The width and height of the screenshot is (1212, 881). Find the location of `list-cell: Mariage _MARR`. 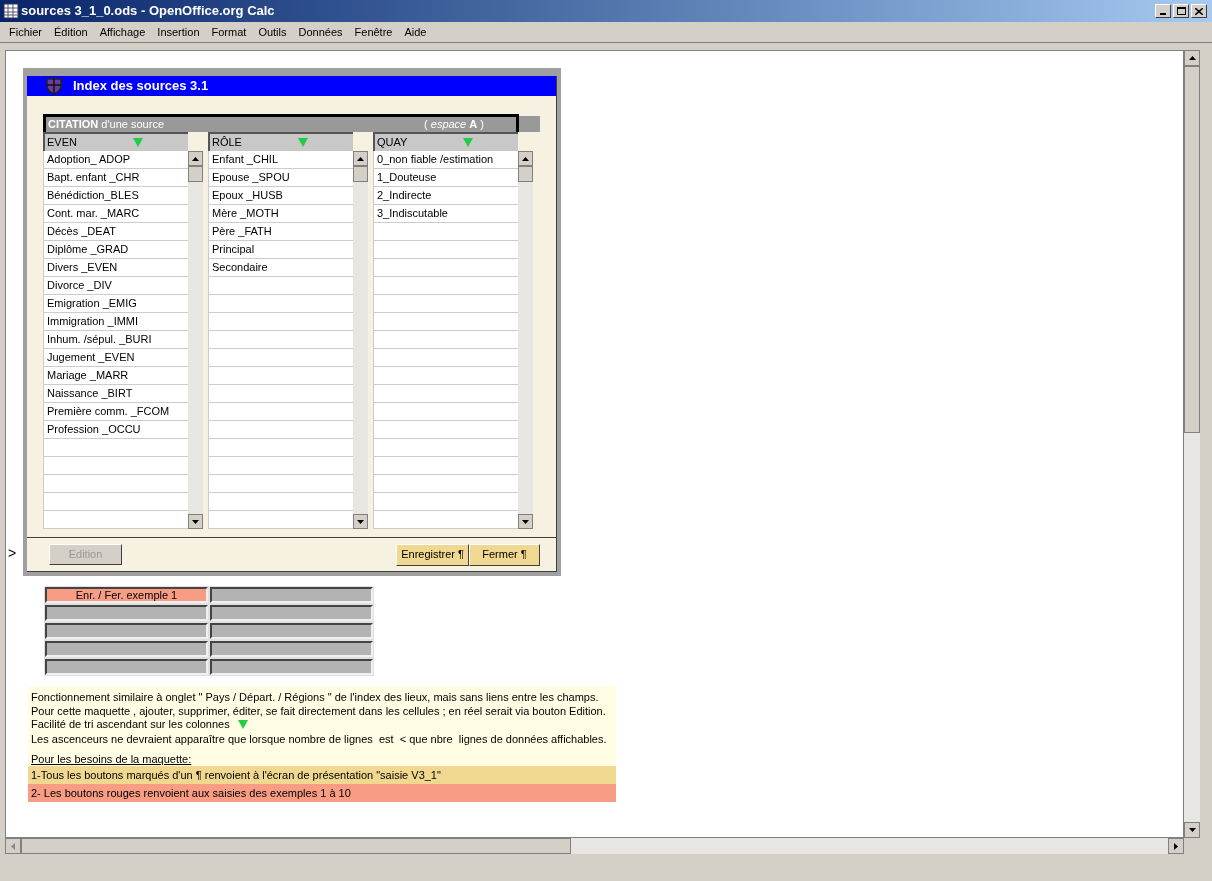

list-cell: Mariage _MARR is located at coordinates (115, 376).